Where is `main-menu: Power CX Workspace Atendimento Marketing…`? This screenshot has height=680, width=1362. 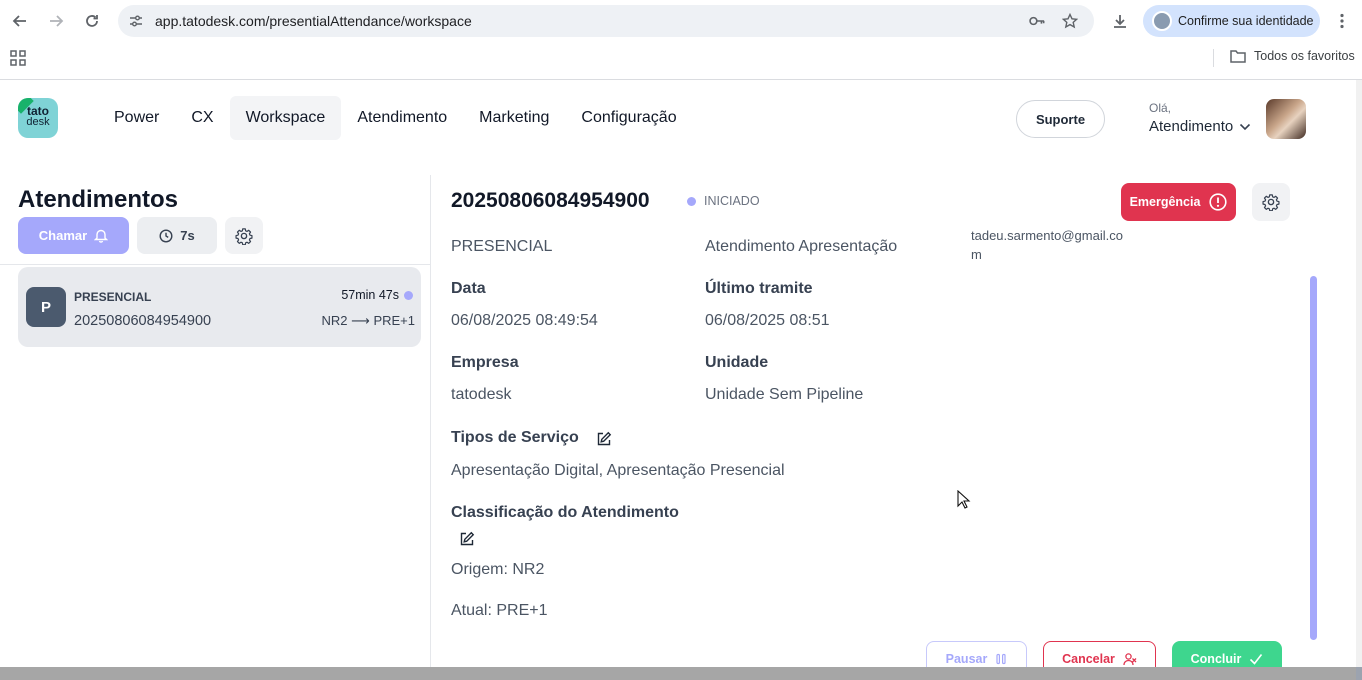 main-menu: Power CX Workspace Atendimento Marketing… is located at coordinates (395, 118).